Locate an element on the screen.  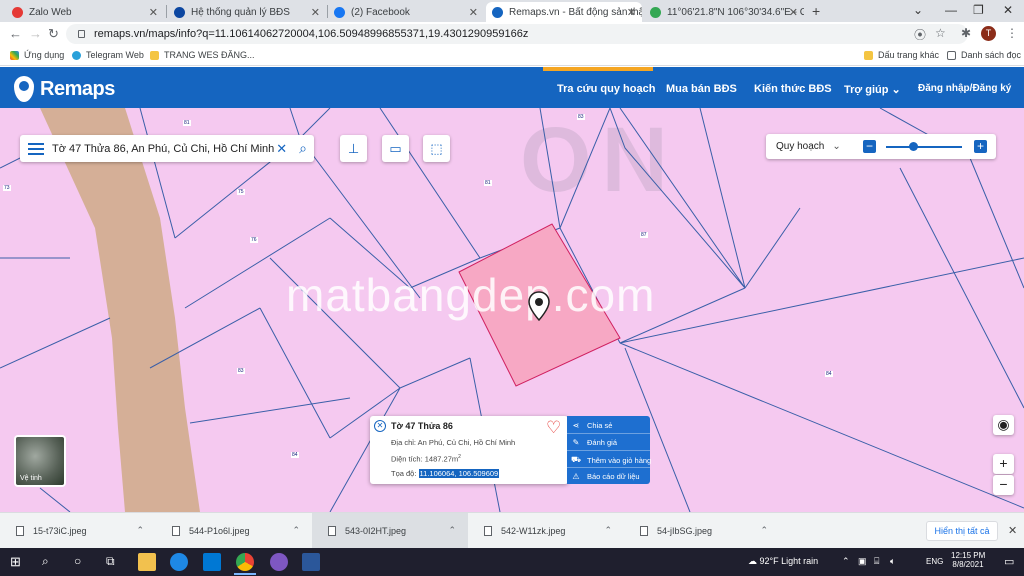
download-item: 543-0I2HT.jpeg ⌃ is located at coordinates (390, 531).